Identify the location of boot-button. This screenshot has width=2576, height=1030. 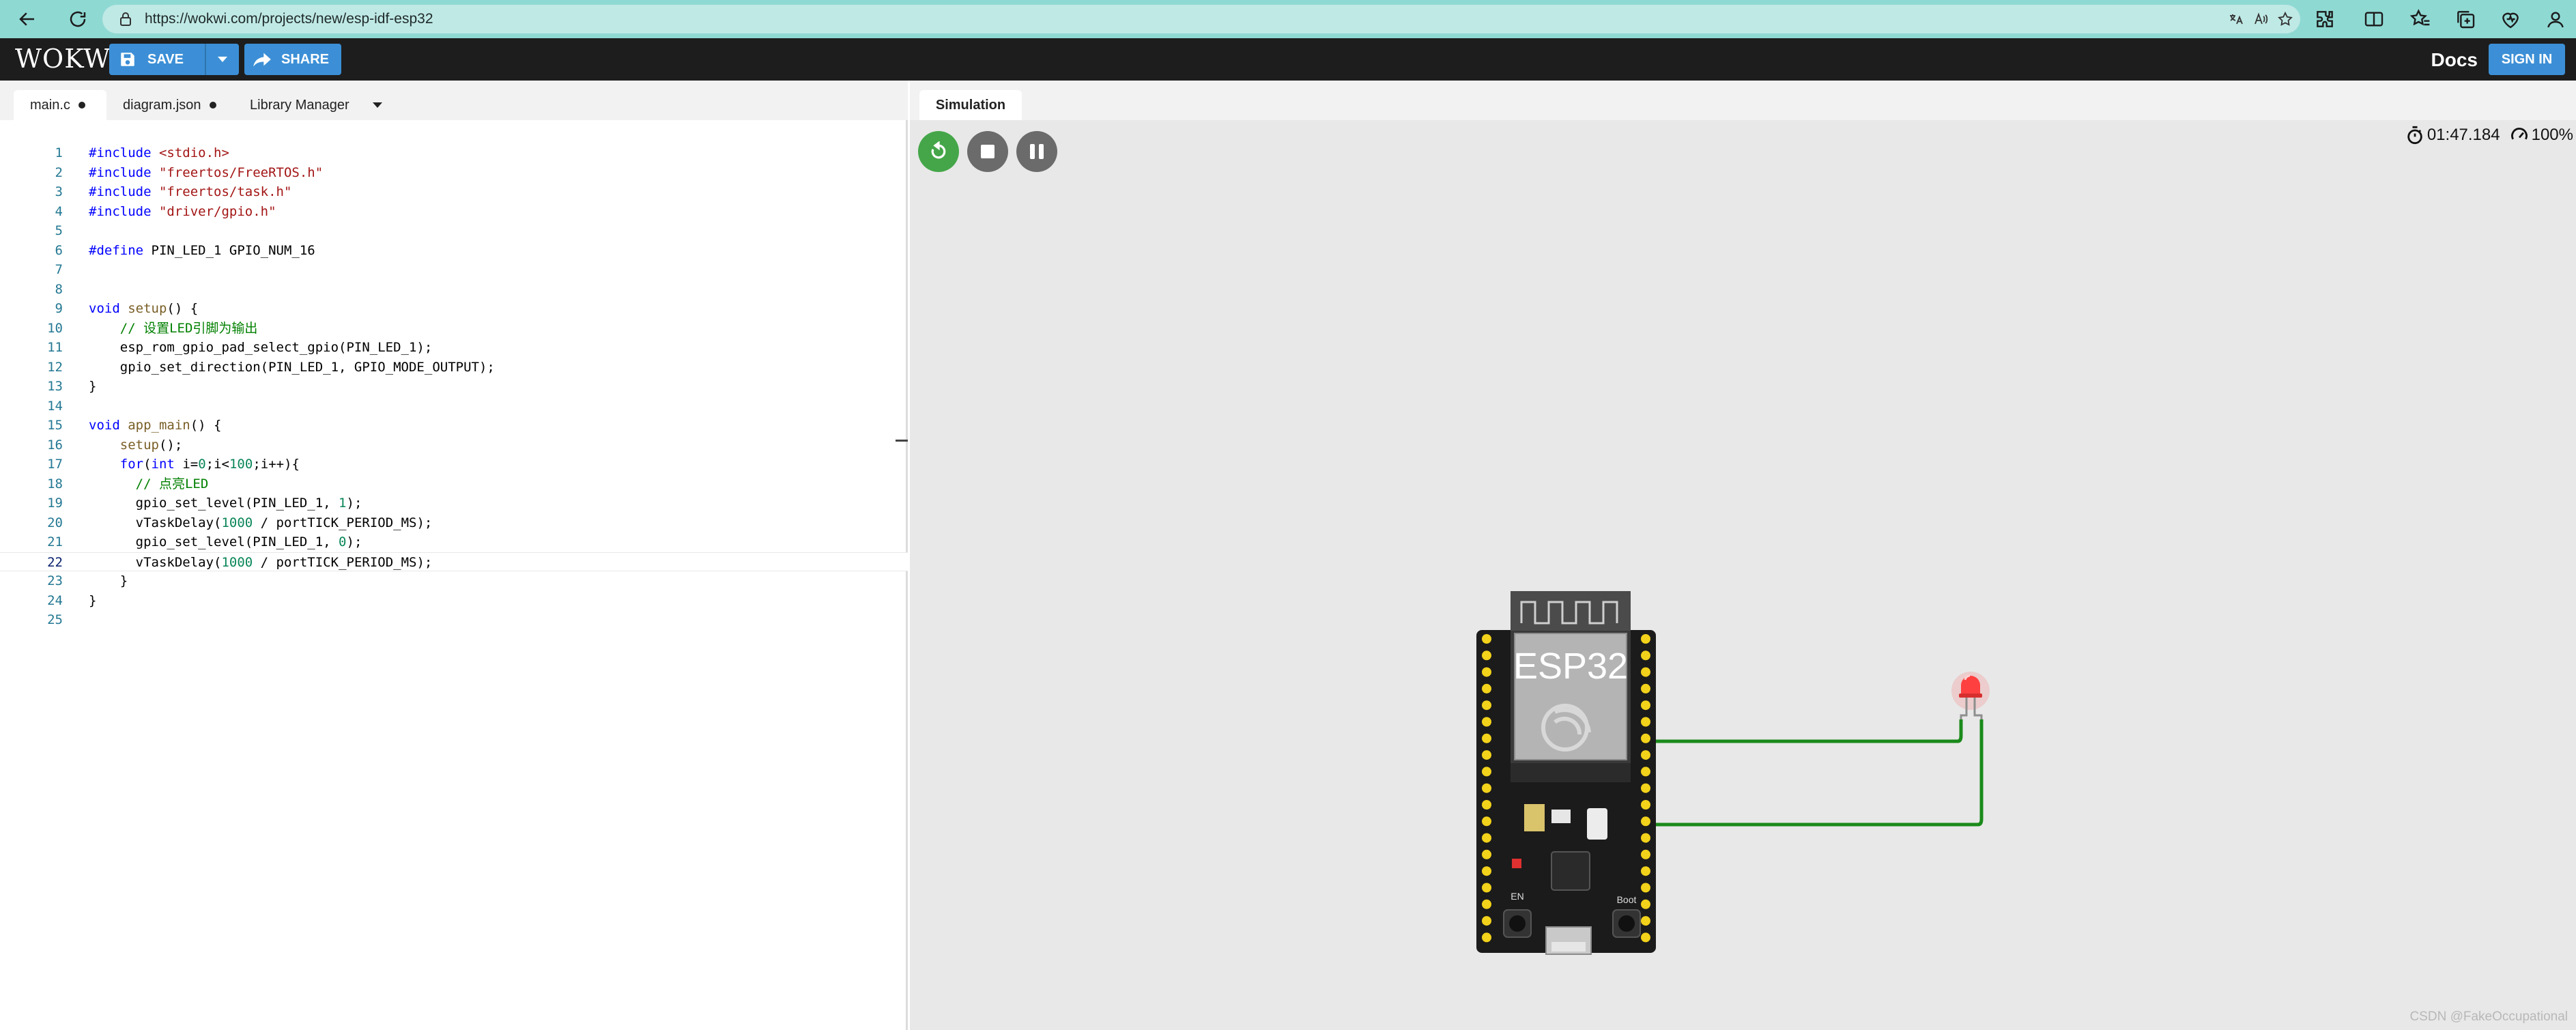
(1626, 923).